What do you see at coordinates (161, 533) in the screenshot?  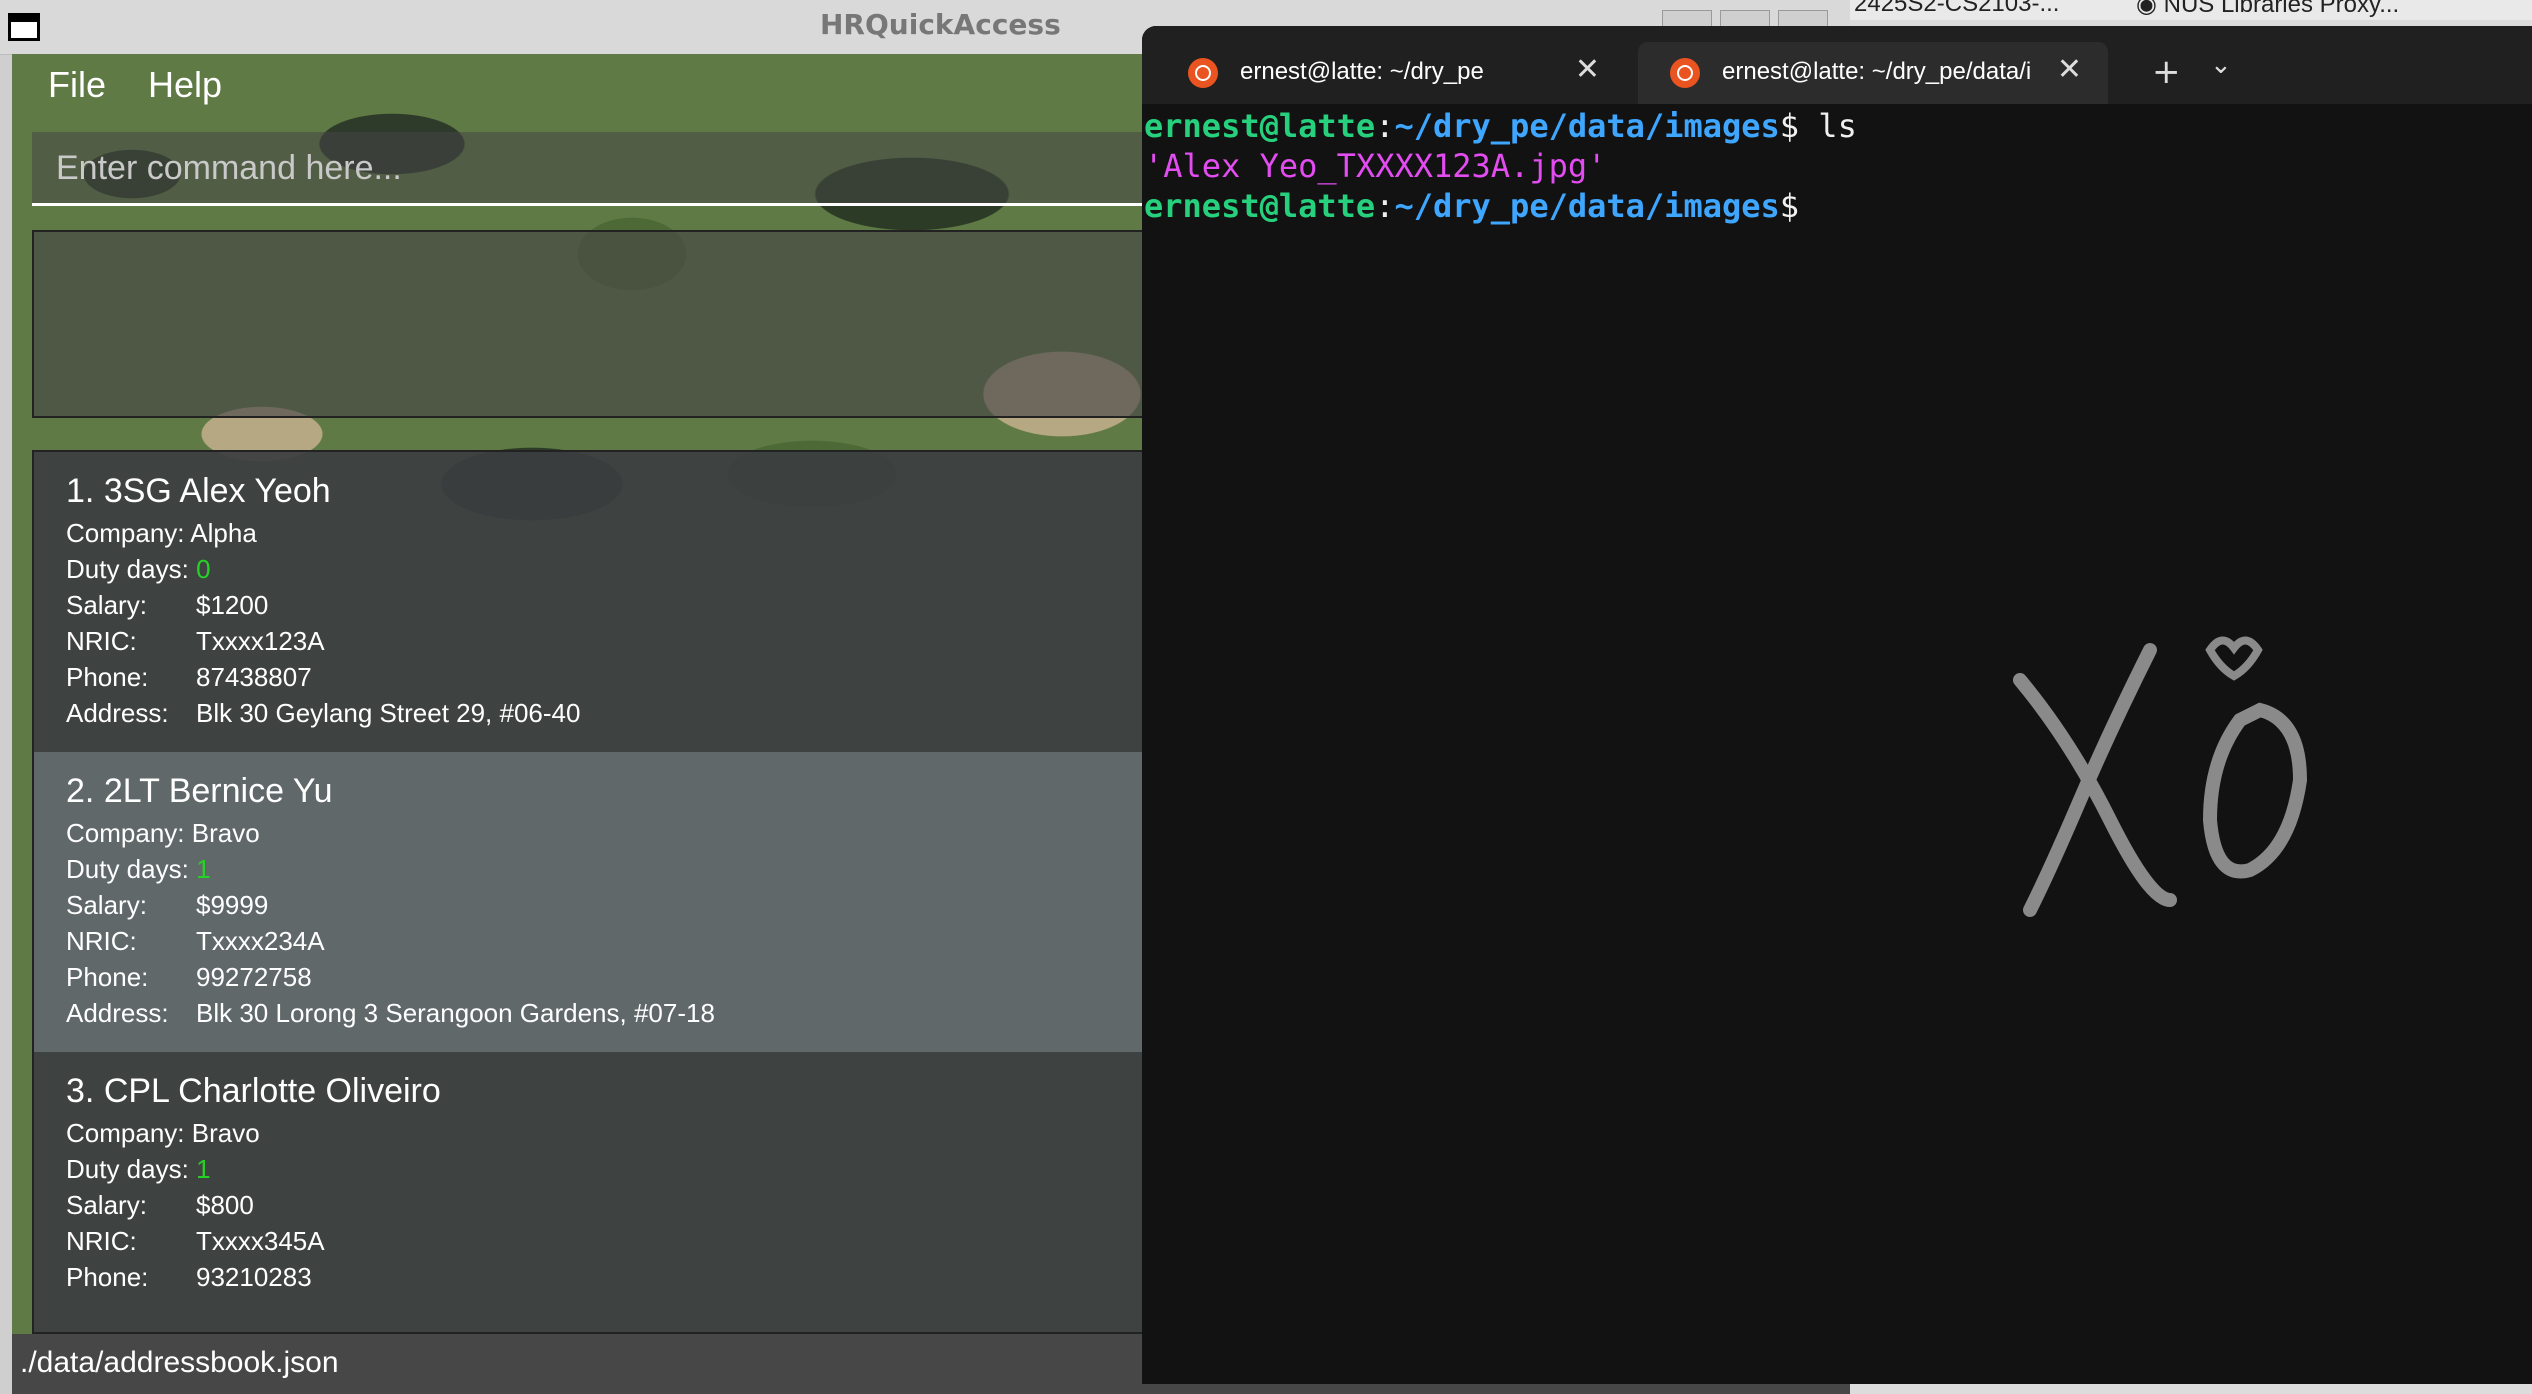 I see `company-row: Company: Alpha` at bounding box center [161, 533].